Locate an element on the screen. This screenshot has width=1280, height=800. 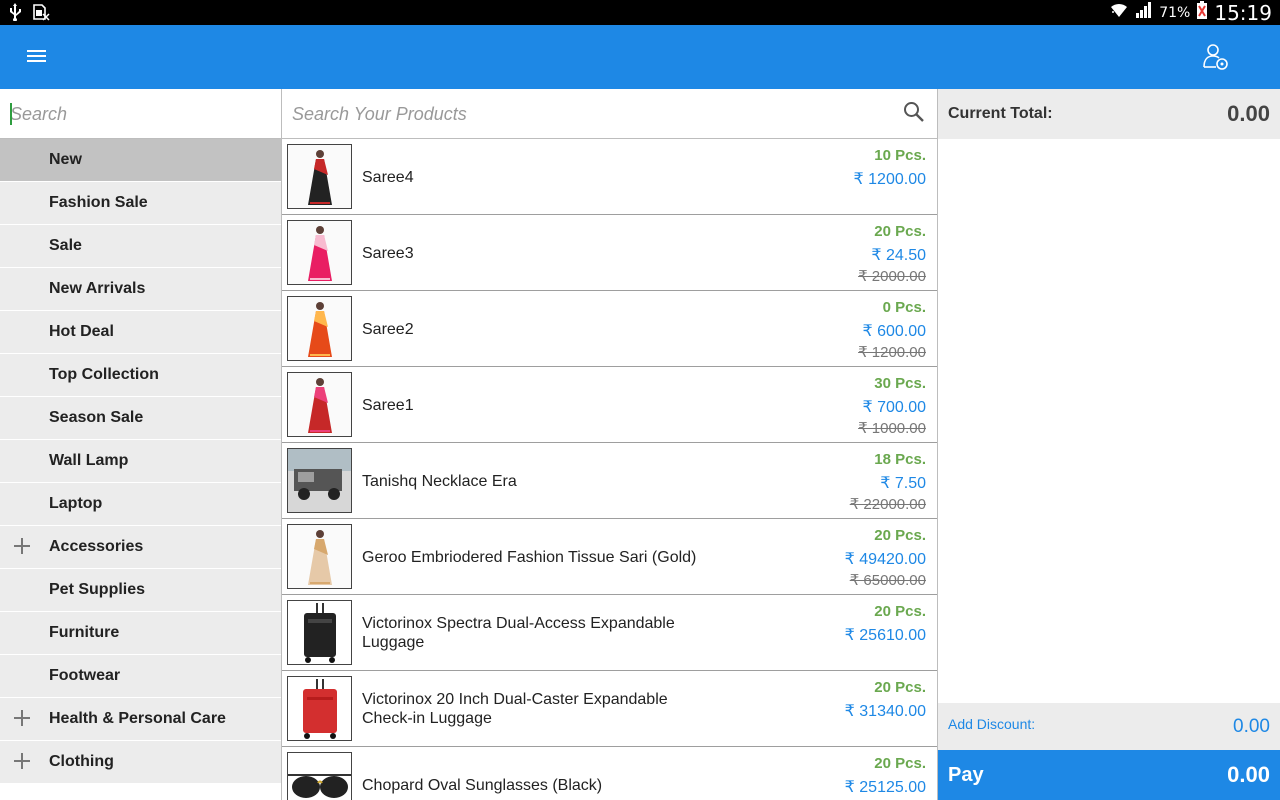
battery-percent: 71% is located at coordinates (1175, 12).